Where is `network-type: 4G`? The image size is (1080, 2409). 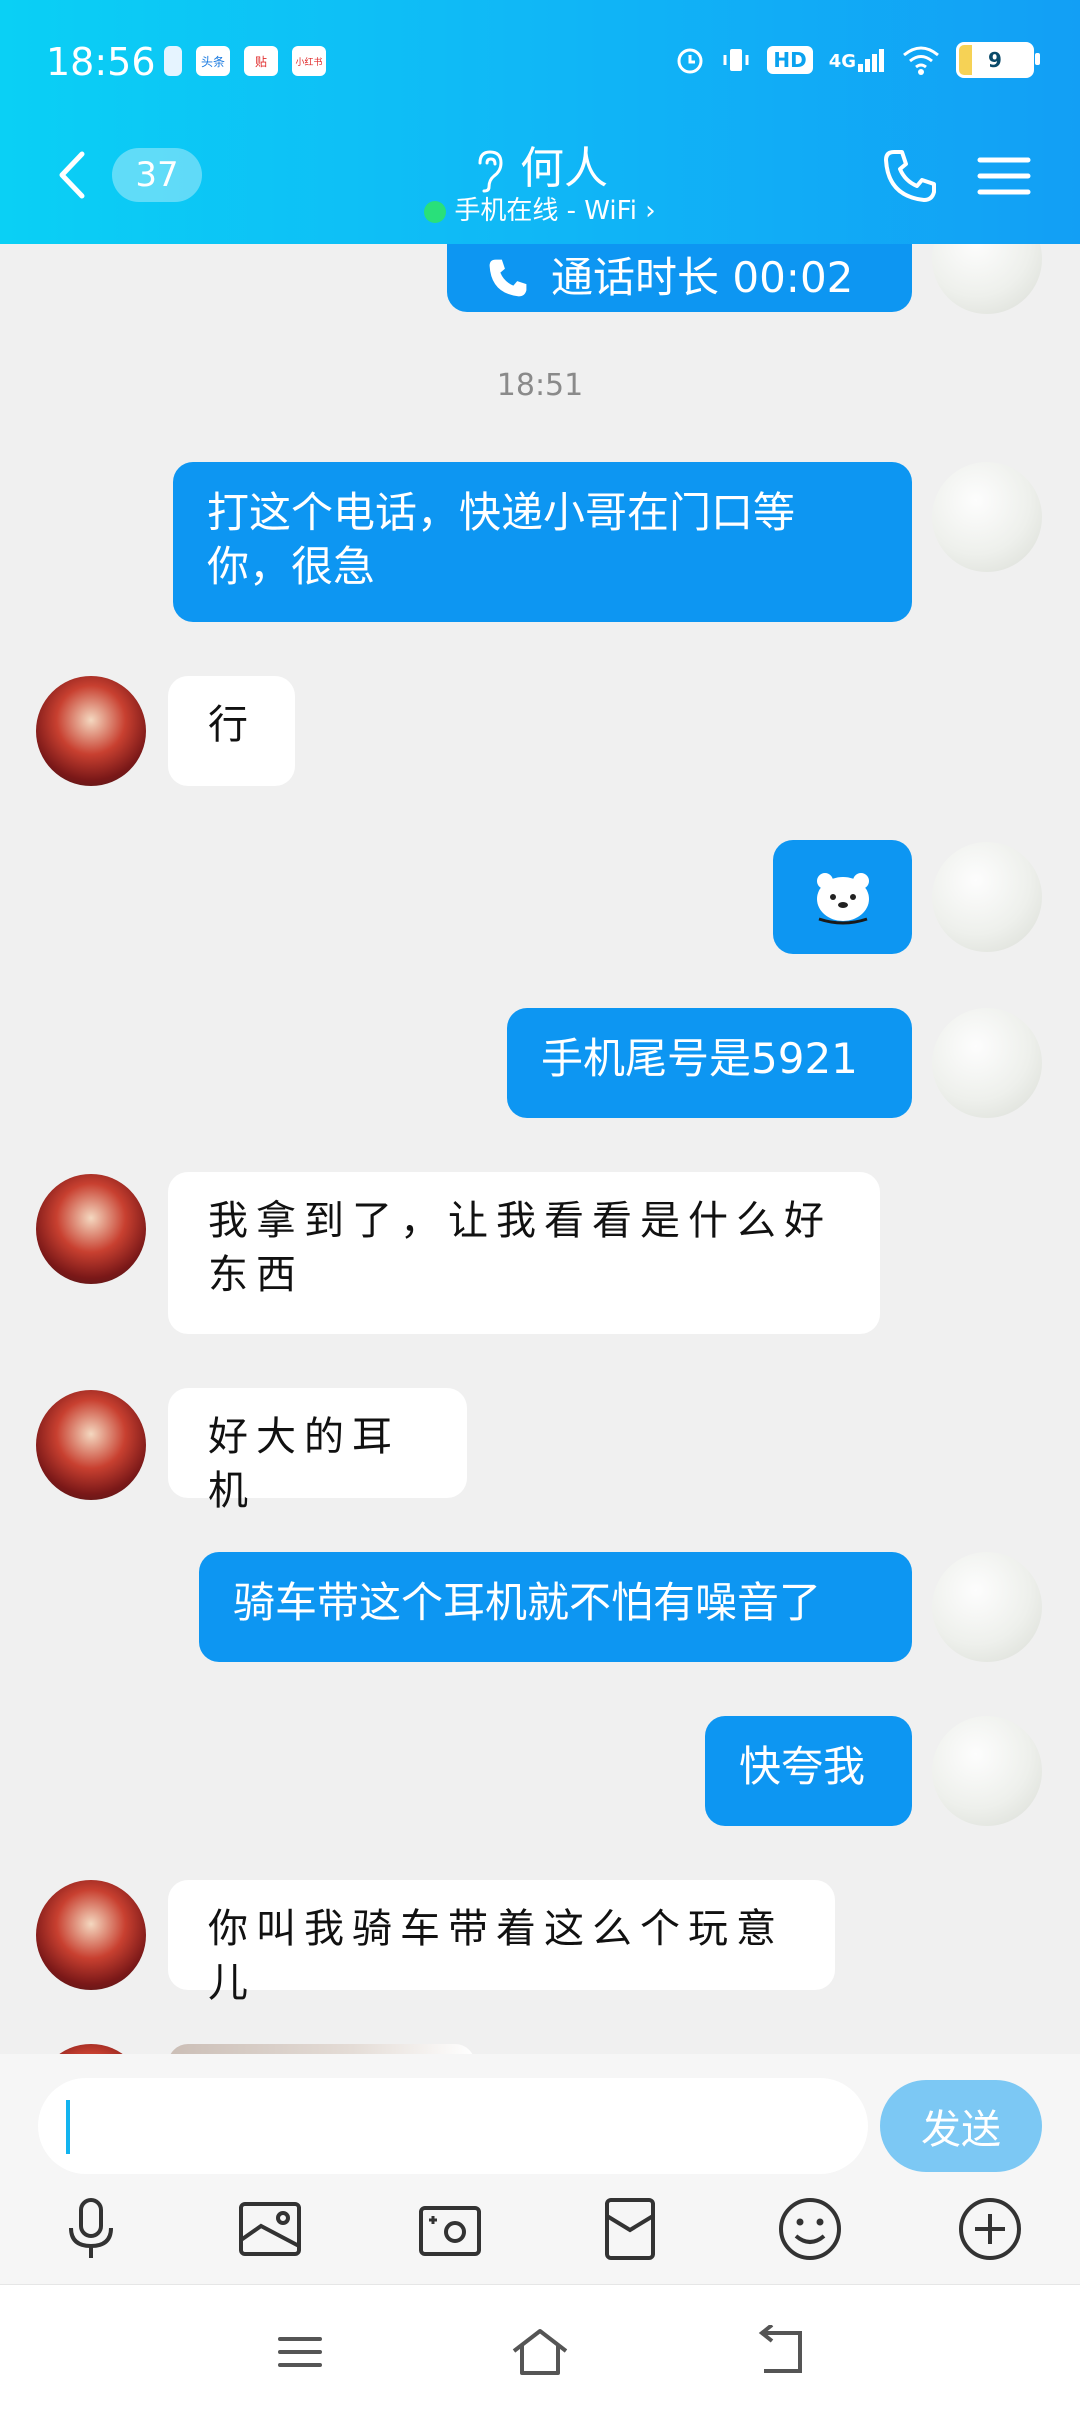 network-type: 4G is located at coordinates (857, 60).